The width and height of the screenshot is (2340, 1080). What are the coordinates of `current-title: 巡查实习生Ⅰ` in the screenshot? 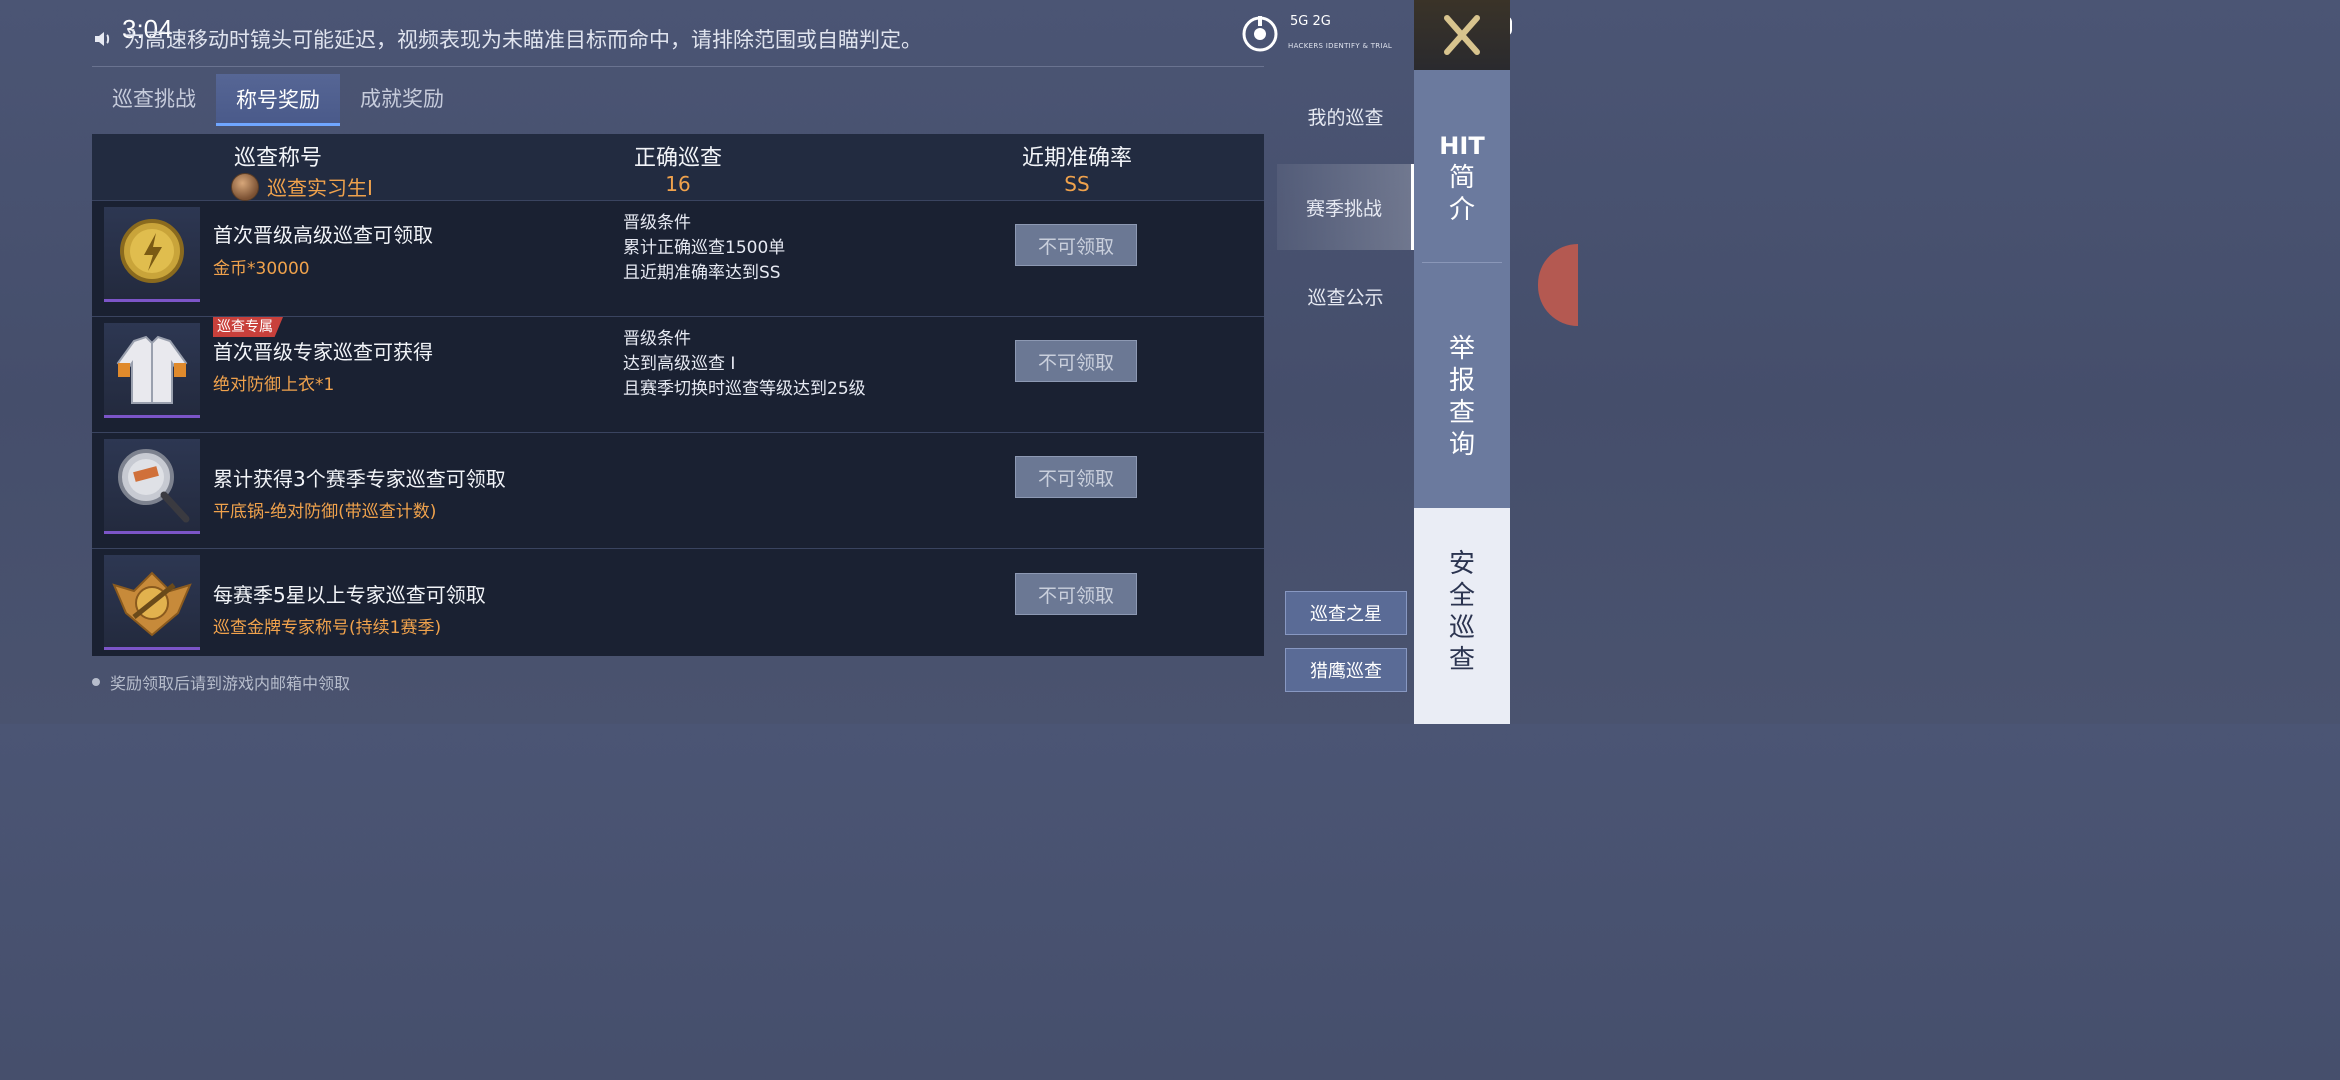 It's located at (302, 186).